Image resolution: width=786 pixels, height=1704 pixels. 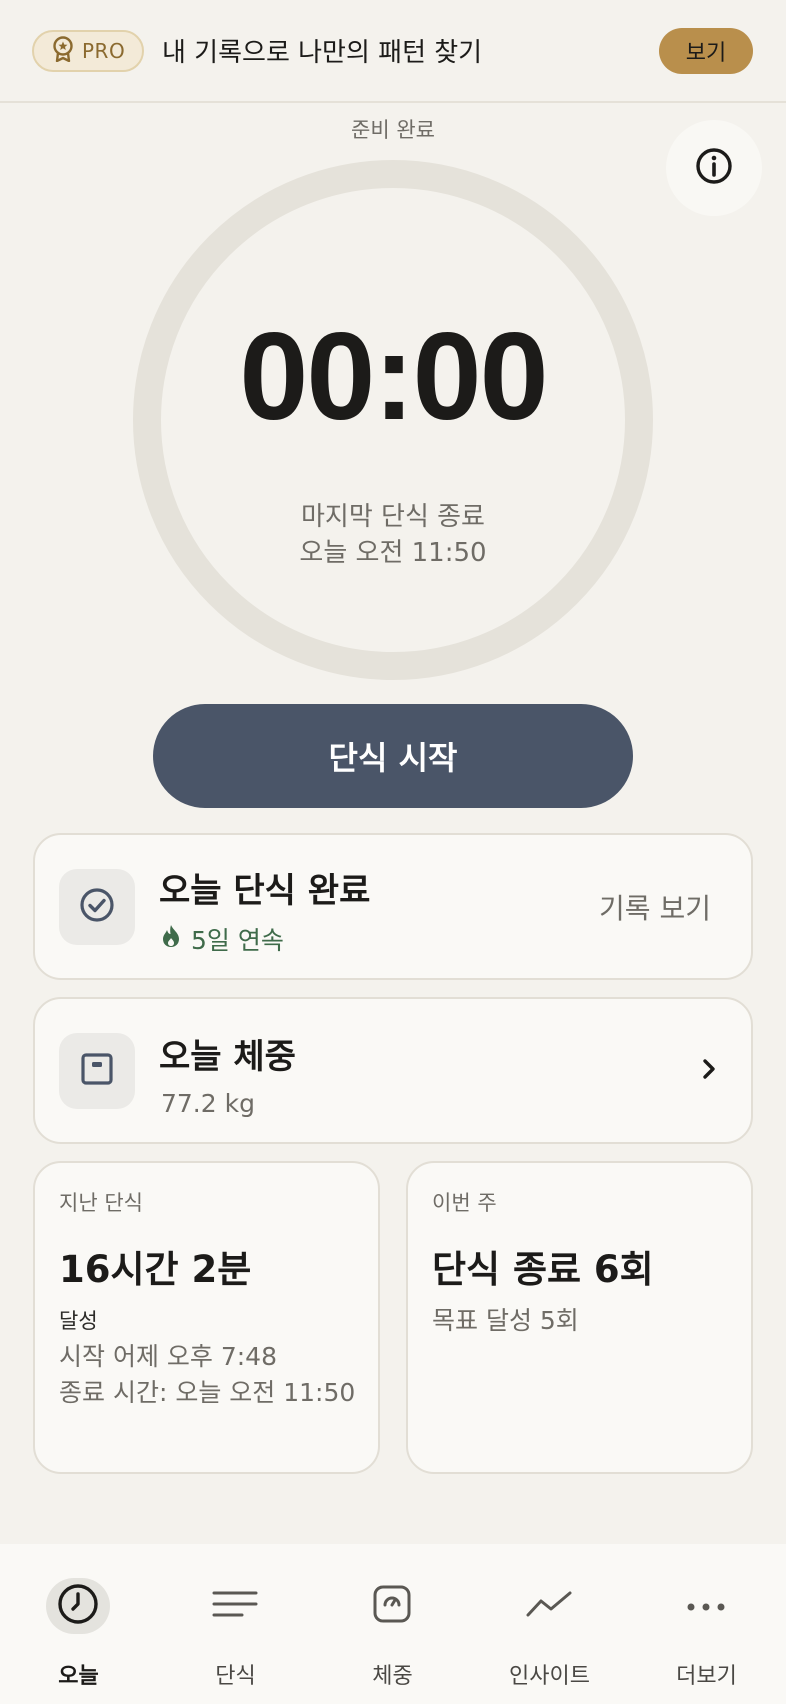 I want to click on nav-label-fasting: 단식, so click(x=235, y=1676).